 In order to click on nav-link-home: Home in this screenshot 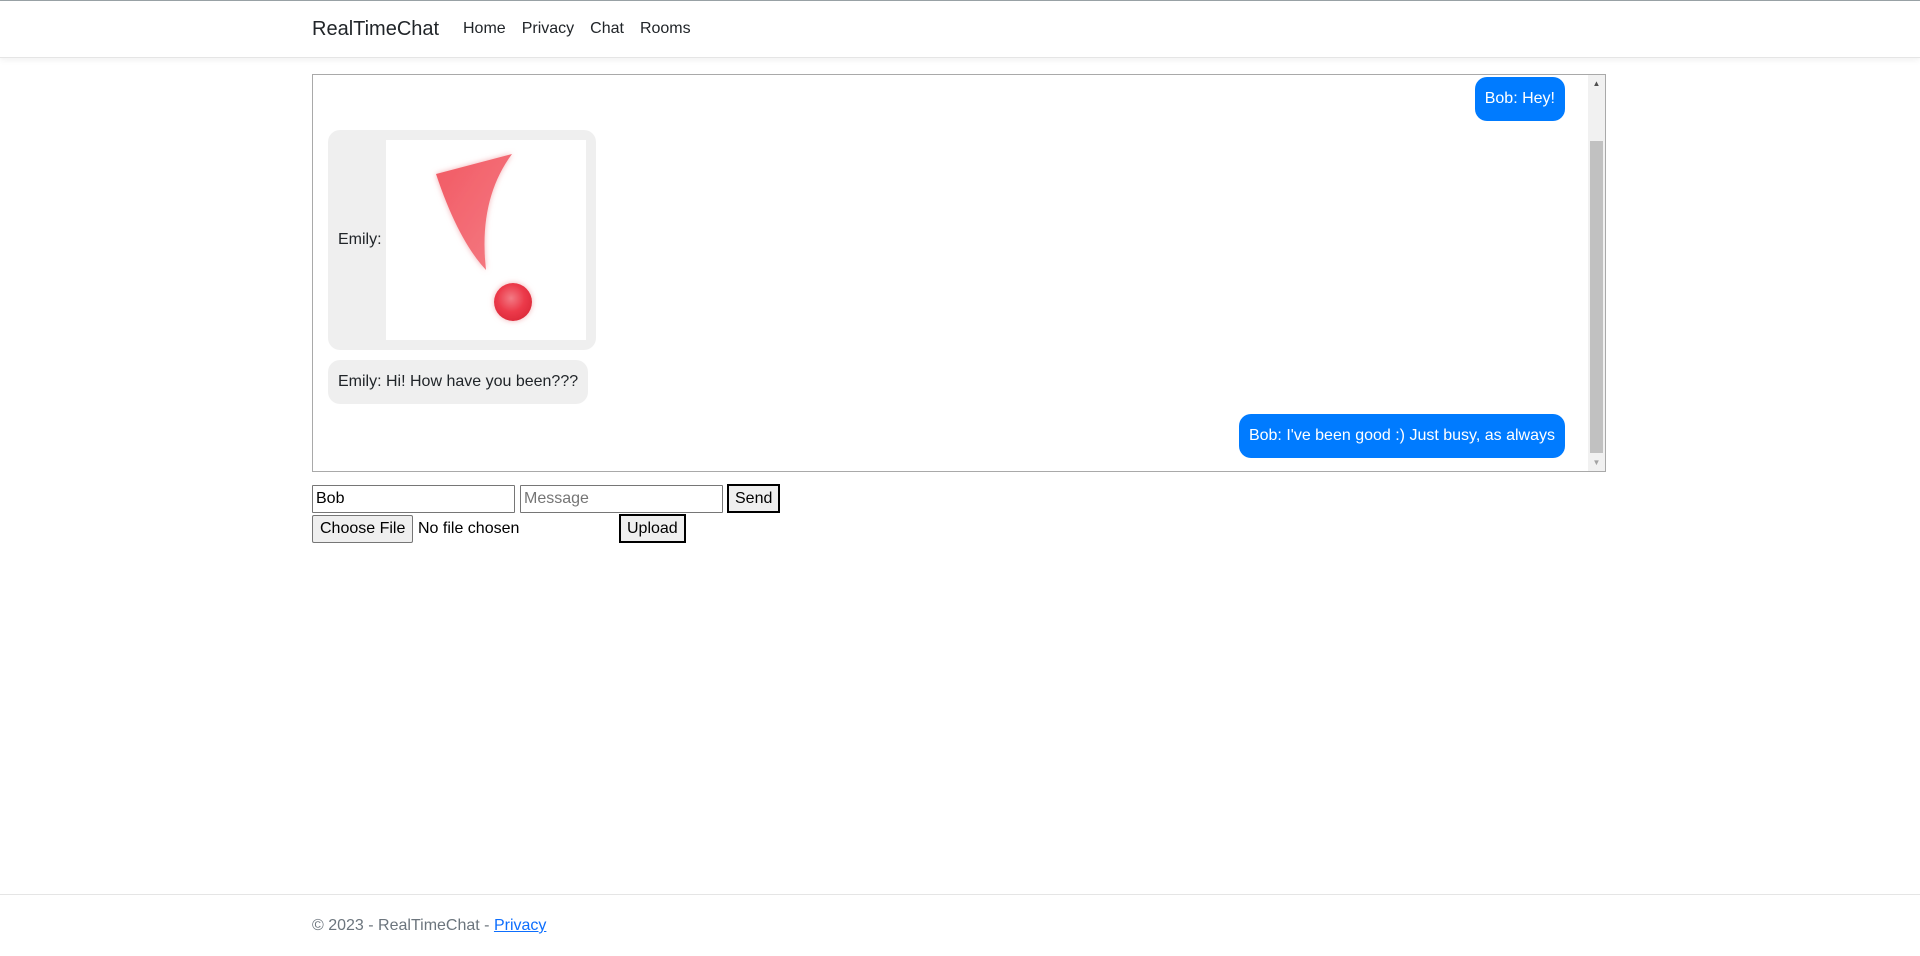, I will do `click(484, 29)`.